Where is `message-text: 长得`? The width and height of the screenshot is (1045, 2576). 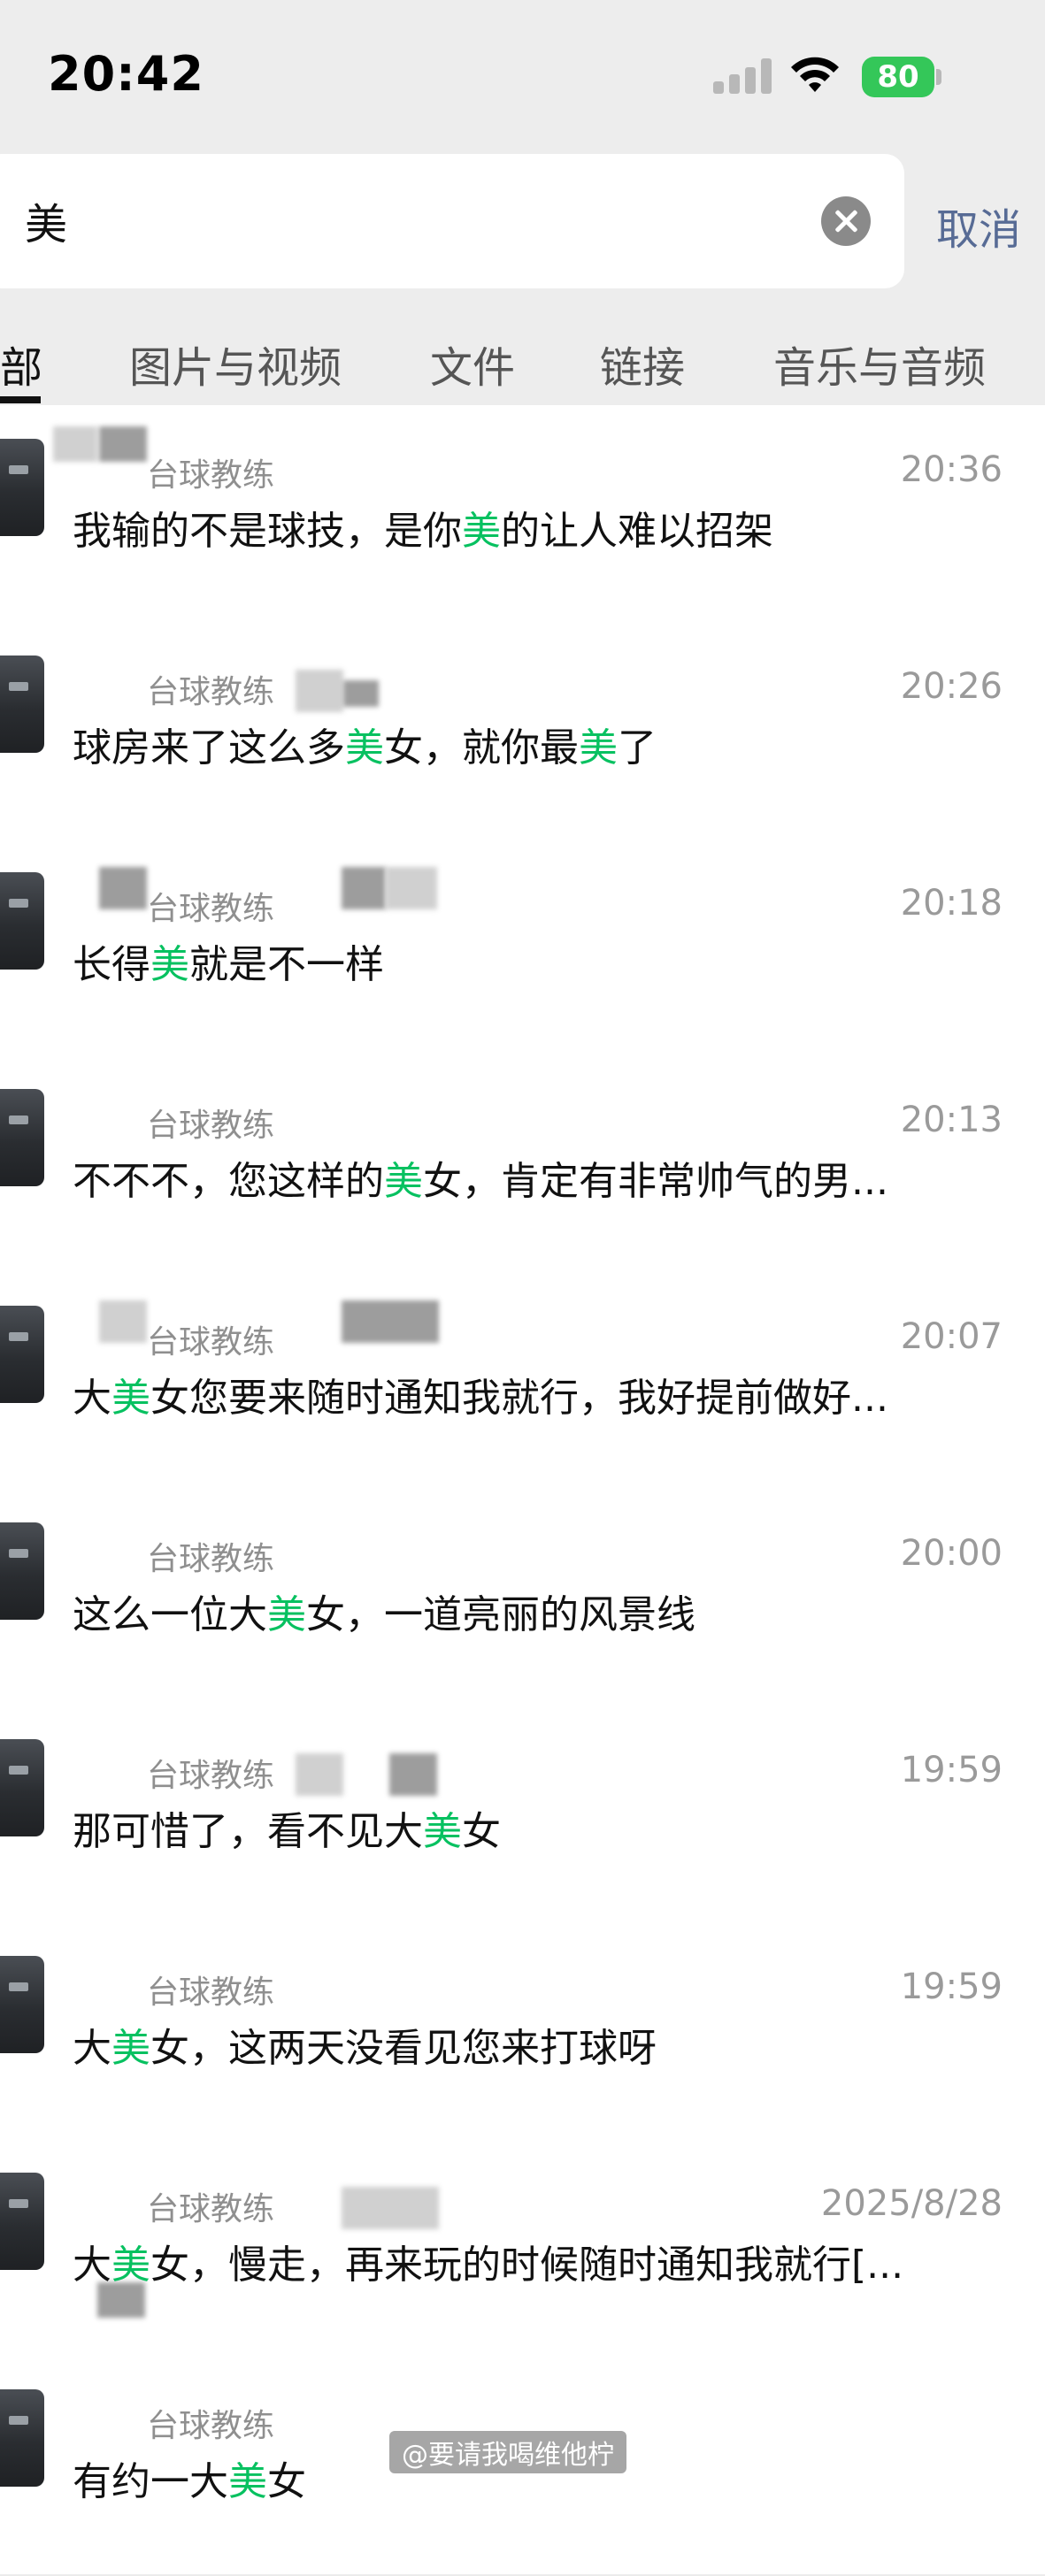
message-text: 长得 is located at coordinates (111, 964).